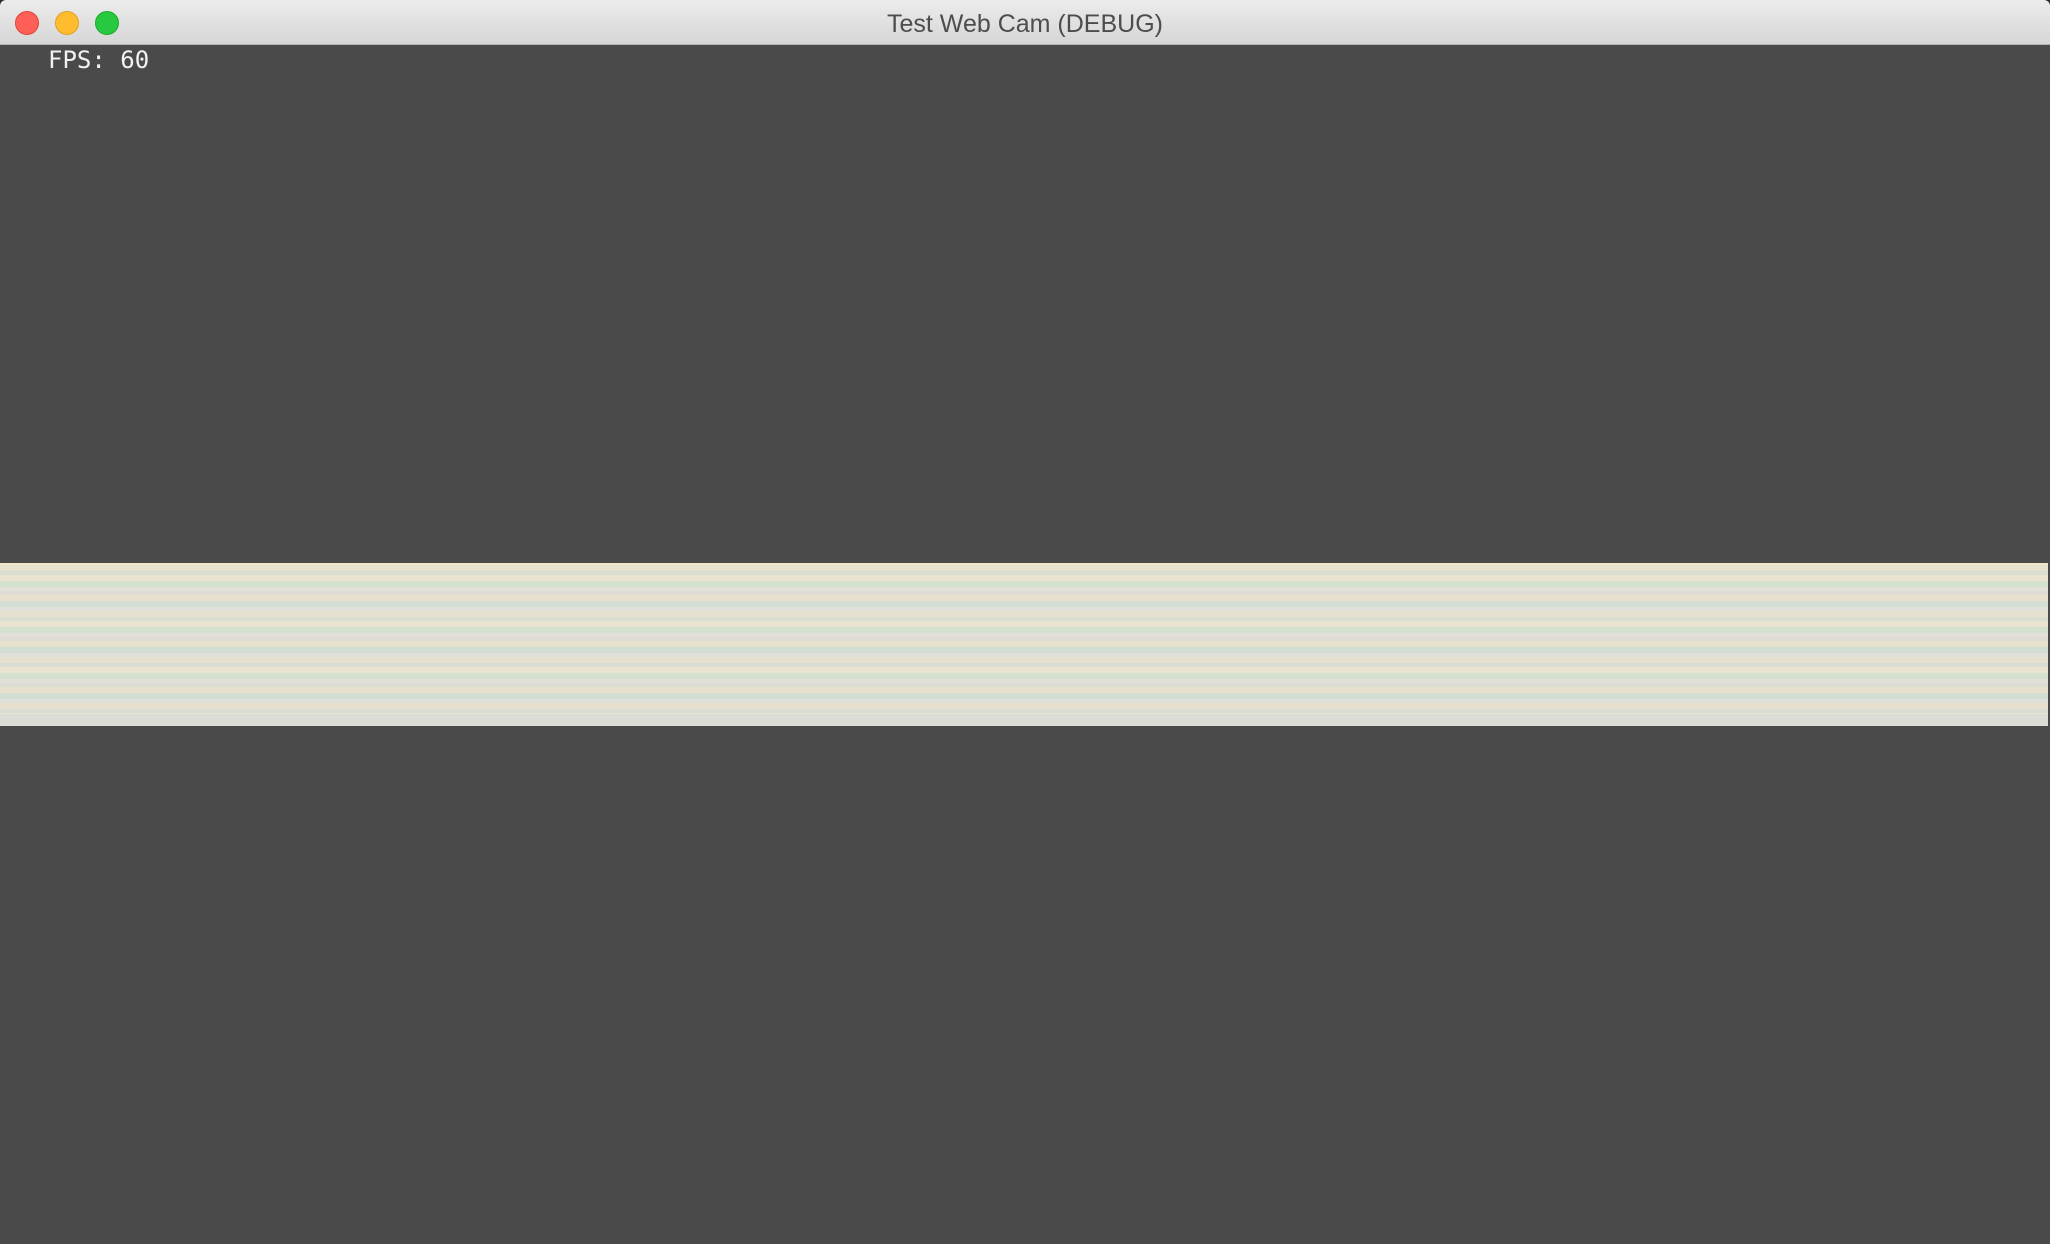 The height and width of the screenshot is (1244, 2050). What do you see at coordinates (99, 60) in the screenshot?
I see `fps-counter: FPS: 60` at bounding box center [99, 60].